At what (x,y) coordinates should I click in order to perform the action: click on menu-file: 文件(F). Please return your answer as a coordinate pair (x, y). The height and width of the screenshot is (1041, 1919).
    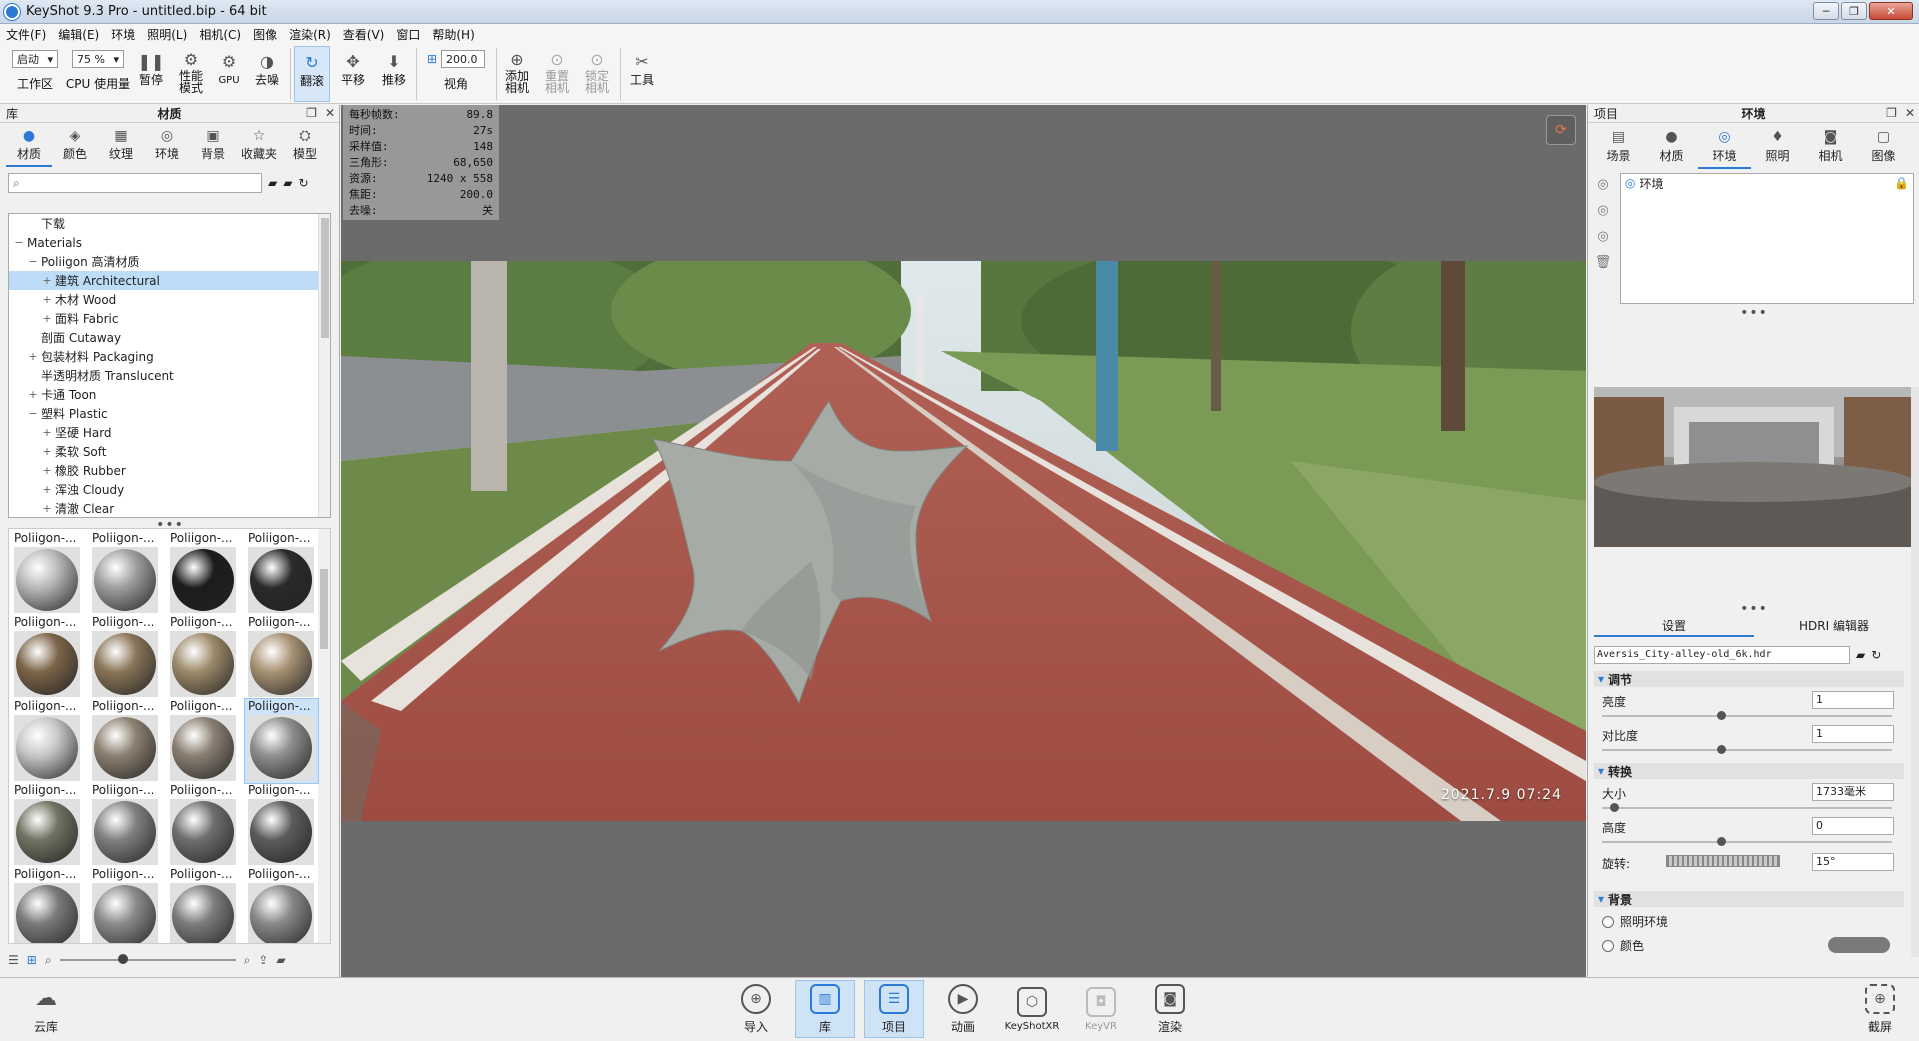
    Looking at the image, I should click on (26, 34).